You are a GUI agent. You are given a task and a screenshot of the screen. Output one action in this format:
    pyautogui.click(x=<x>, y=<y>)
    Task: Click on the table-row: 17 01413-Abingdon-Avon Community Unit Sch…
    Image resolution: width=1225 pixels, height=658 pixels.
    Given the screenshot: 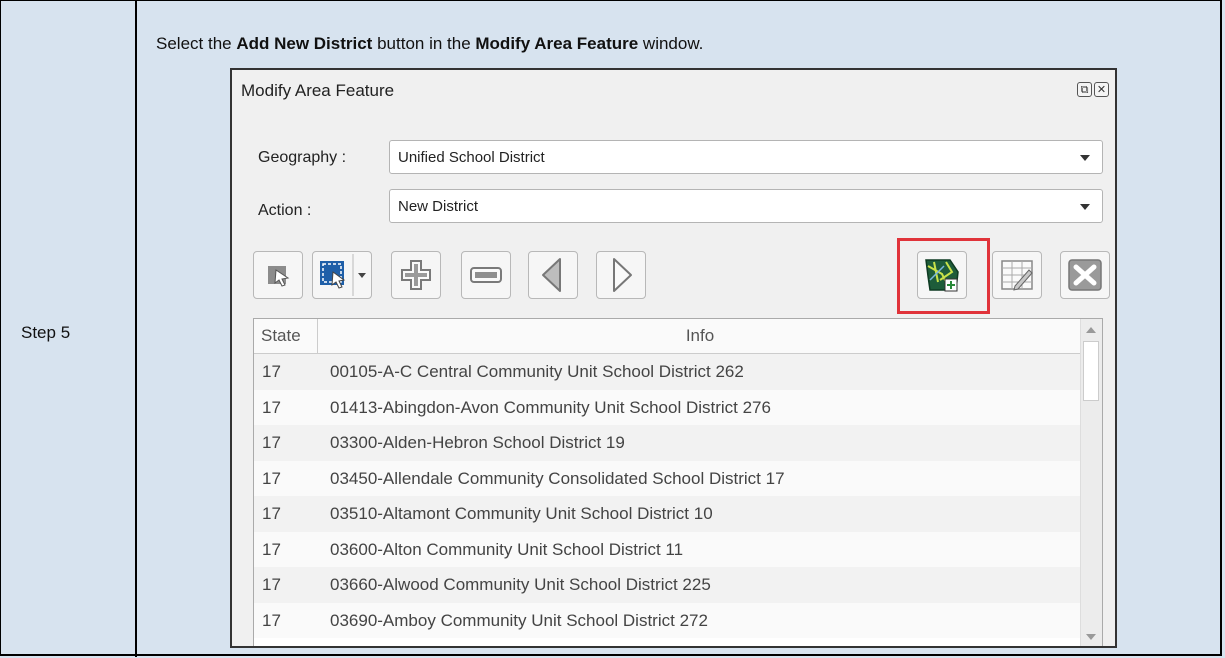 What is the action you would take?
    pyautogui.click(x=668, y=407)
    